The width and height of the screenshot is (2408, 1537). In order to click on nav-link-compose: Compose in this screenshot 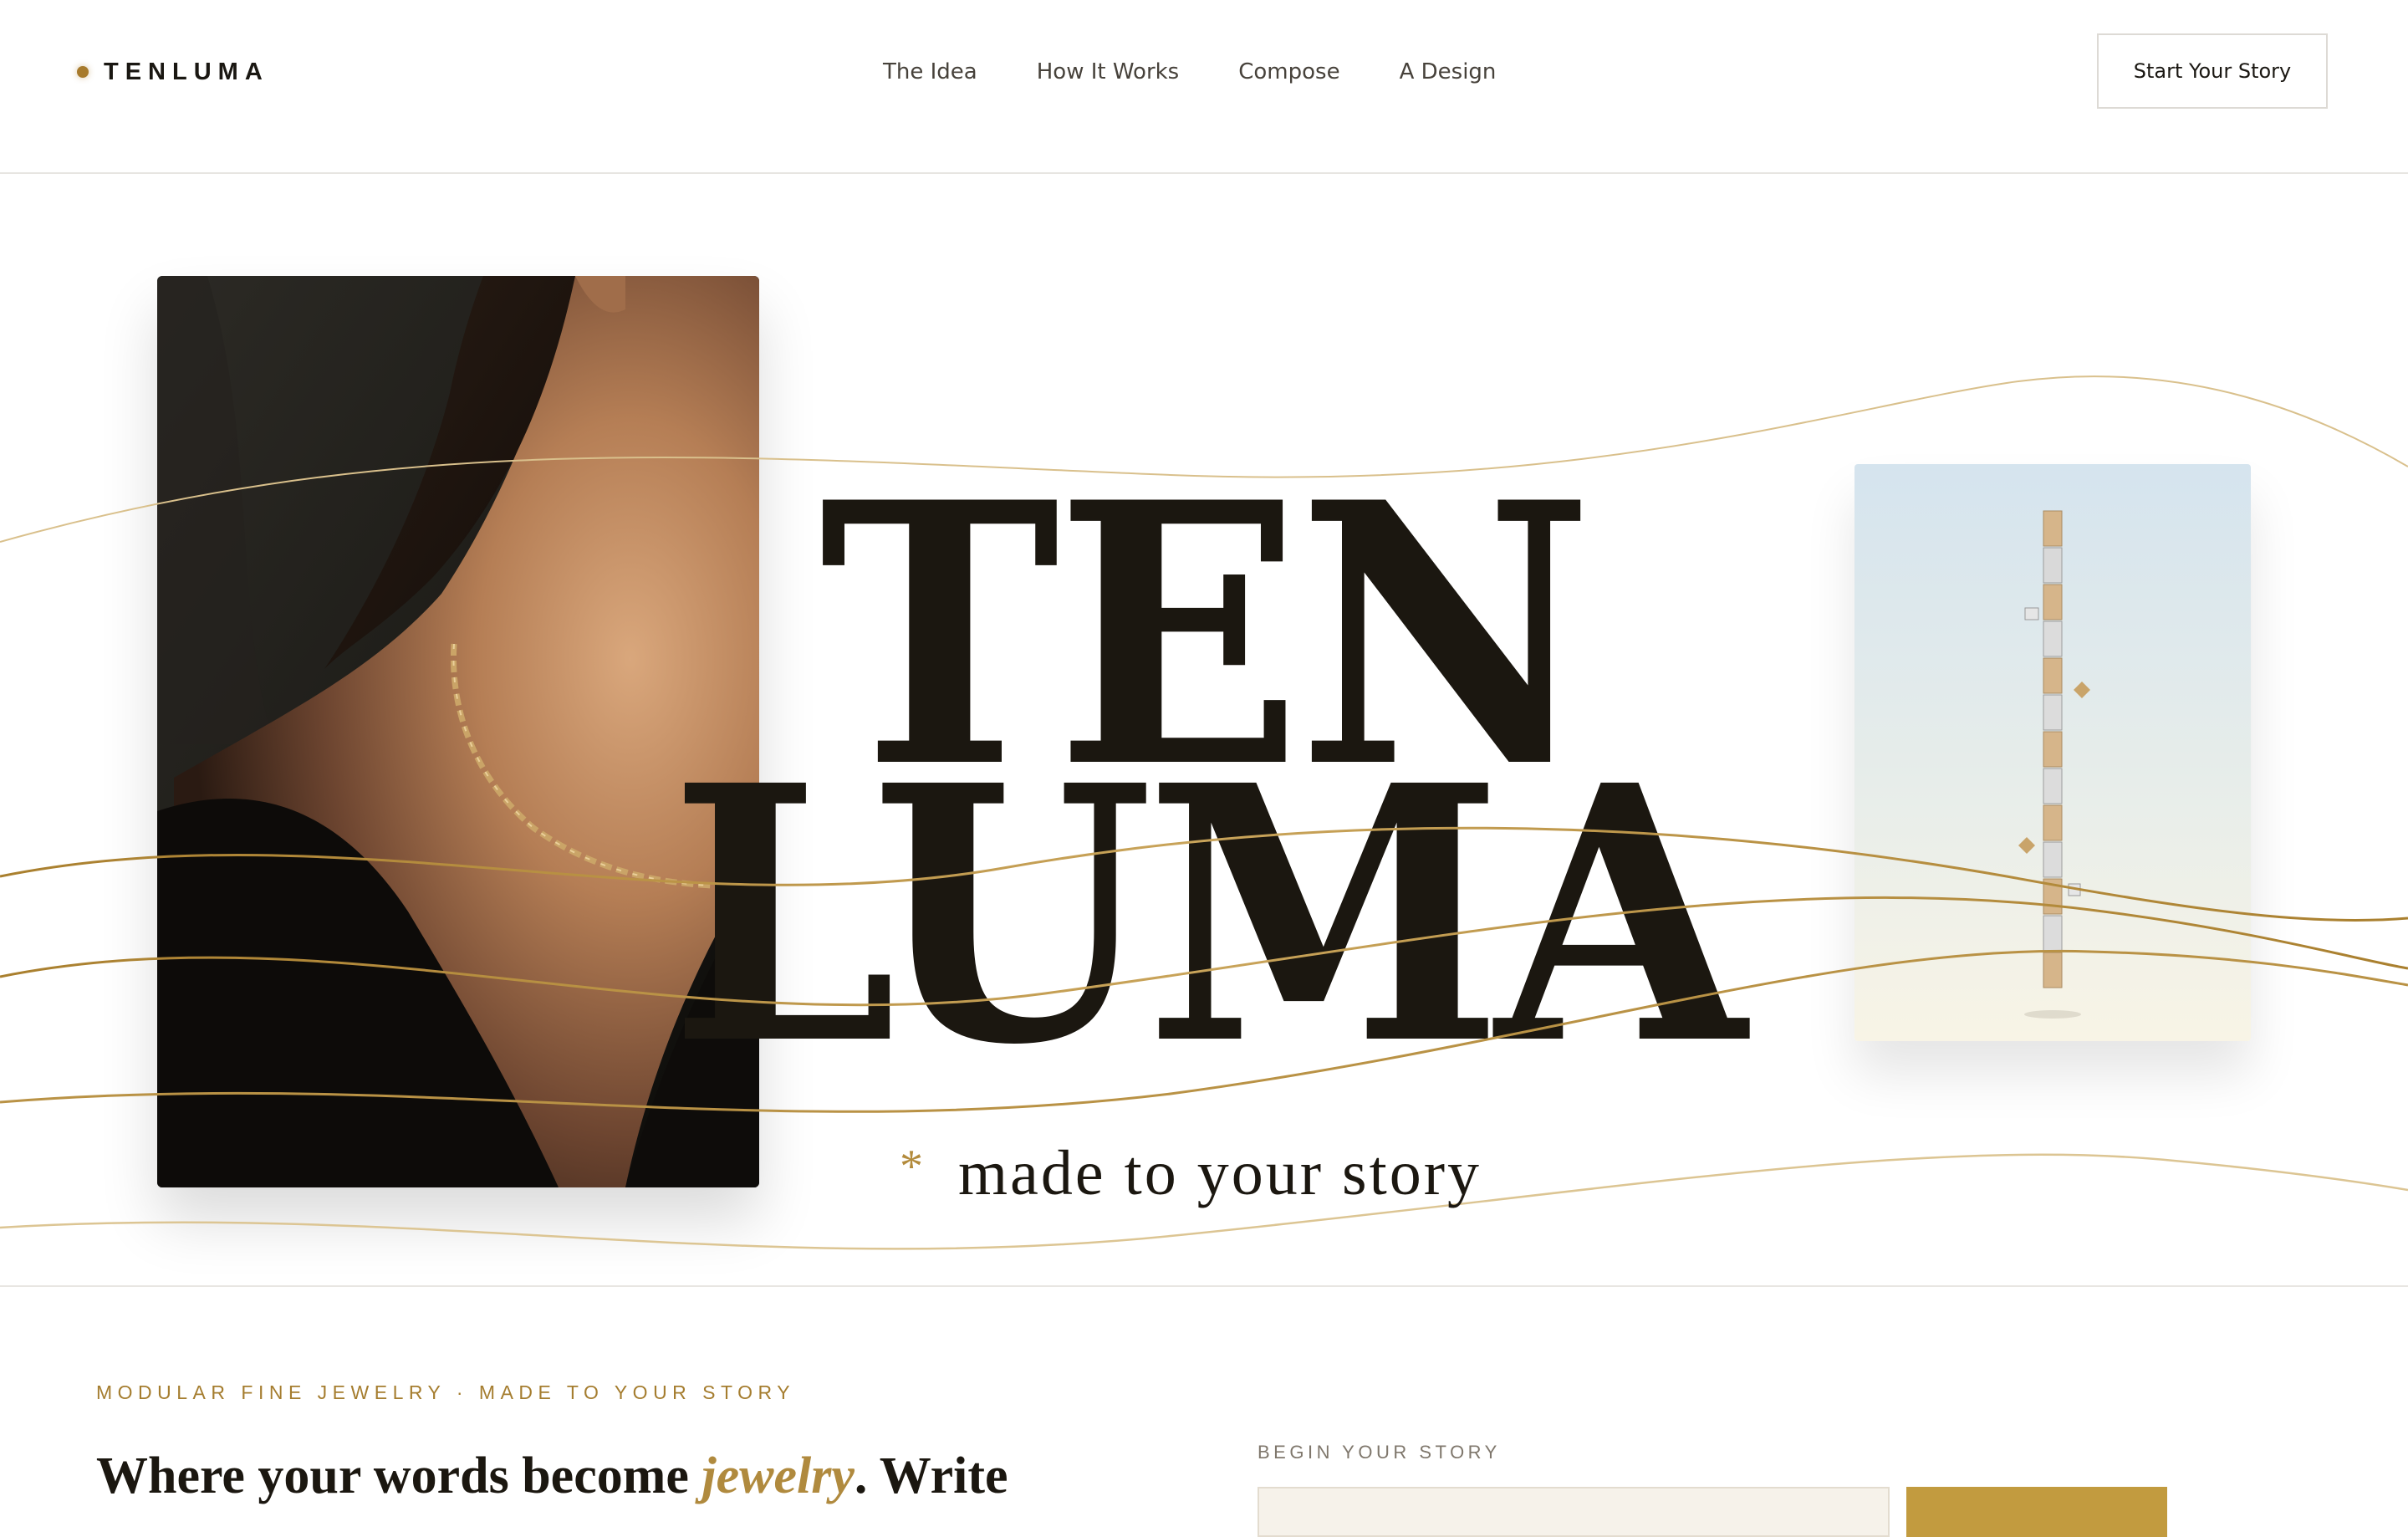, I will do `click(1288, 71)`.